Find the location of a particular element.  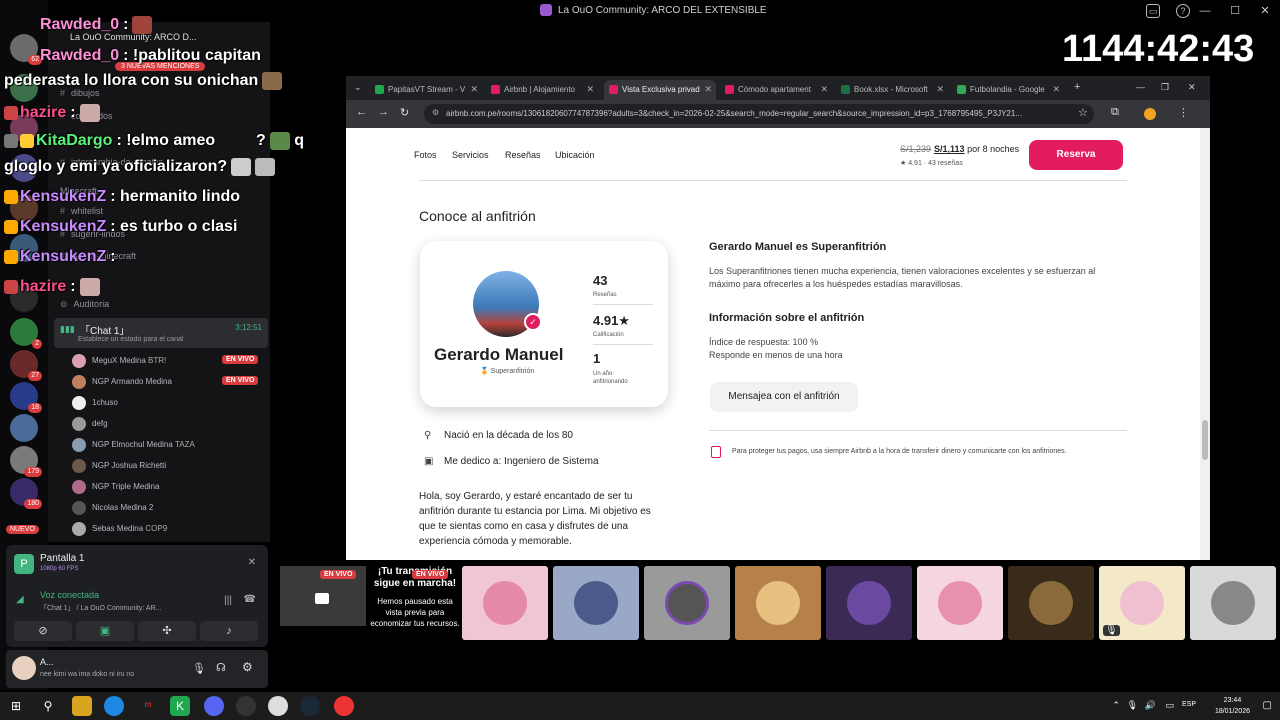

help-icon: ? is located at coordinates (1183, 11).